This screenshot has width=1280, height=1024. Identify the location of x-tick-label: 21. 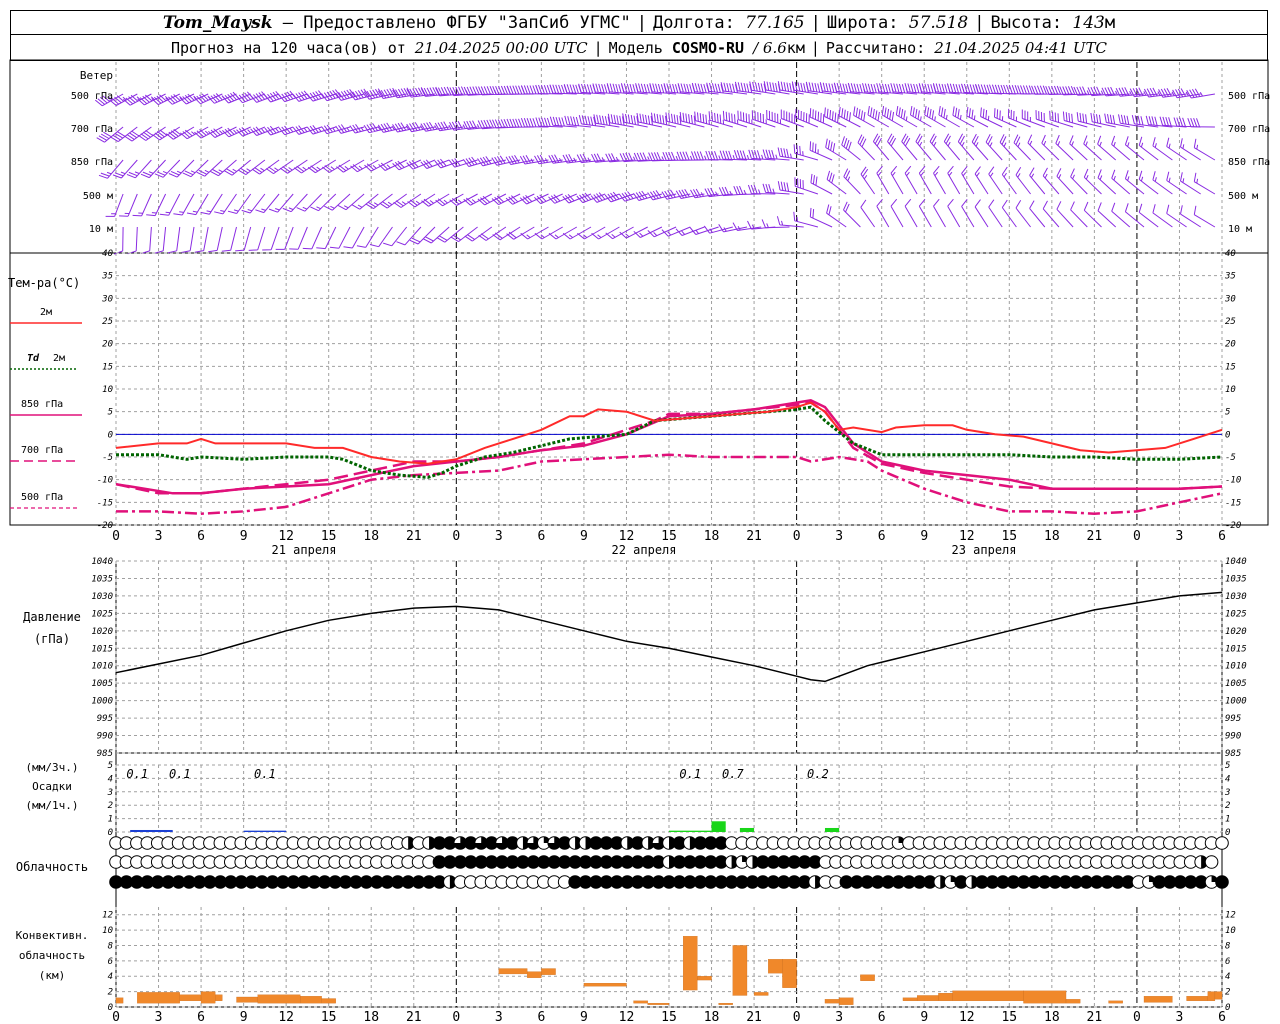
(1095, 1017).